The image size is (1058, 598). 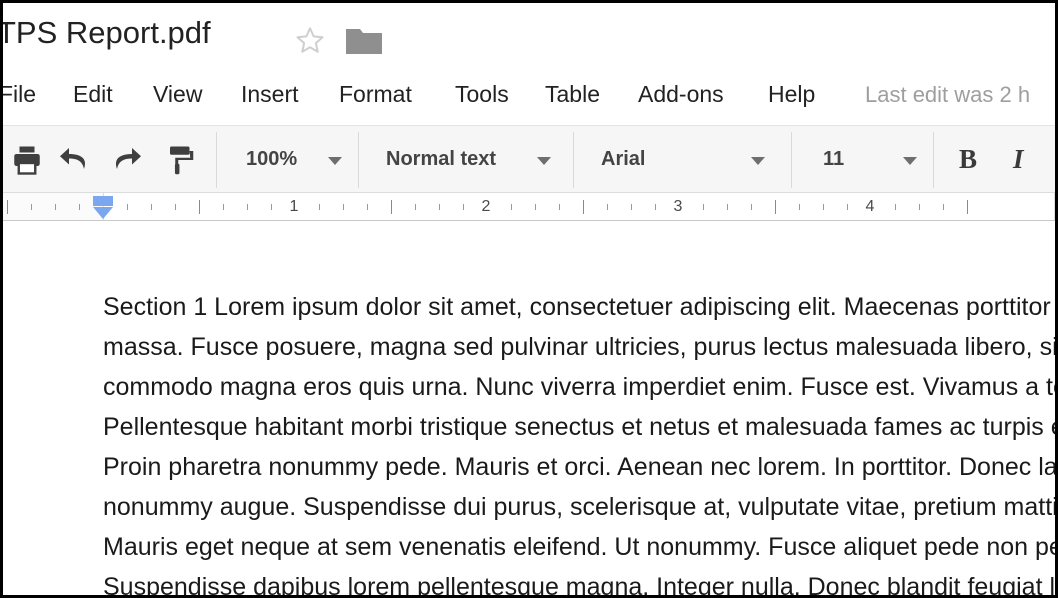 I want to click on font-size-value: 11, so click(x=833, y=159).